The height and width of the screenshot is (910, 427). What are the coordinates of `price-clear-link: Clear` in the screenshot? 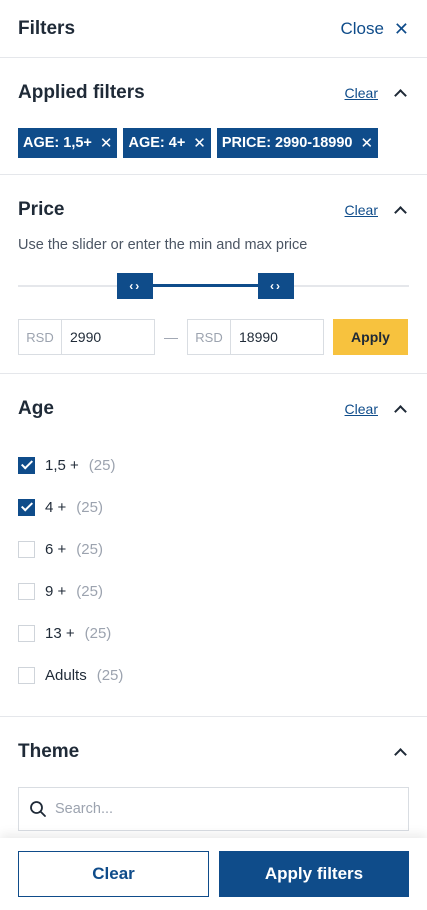 It's located at (361, 210).